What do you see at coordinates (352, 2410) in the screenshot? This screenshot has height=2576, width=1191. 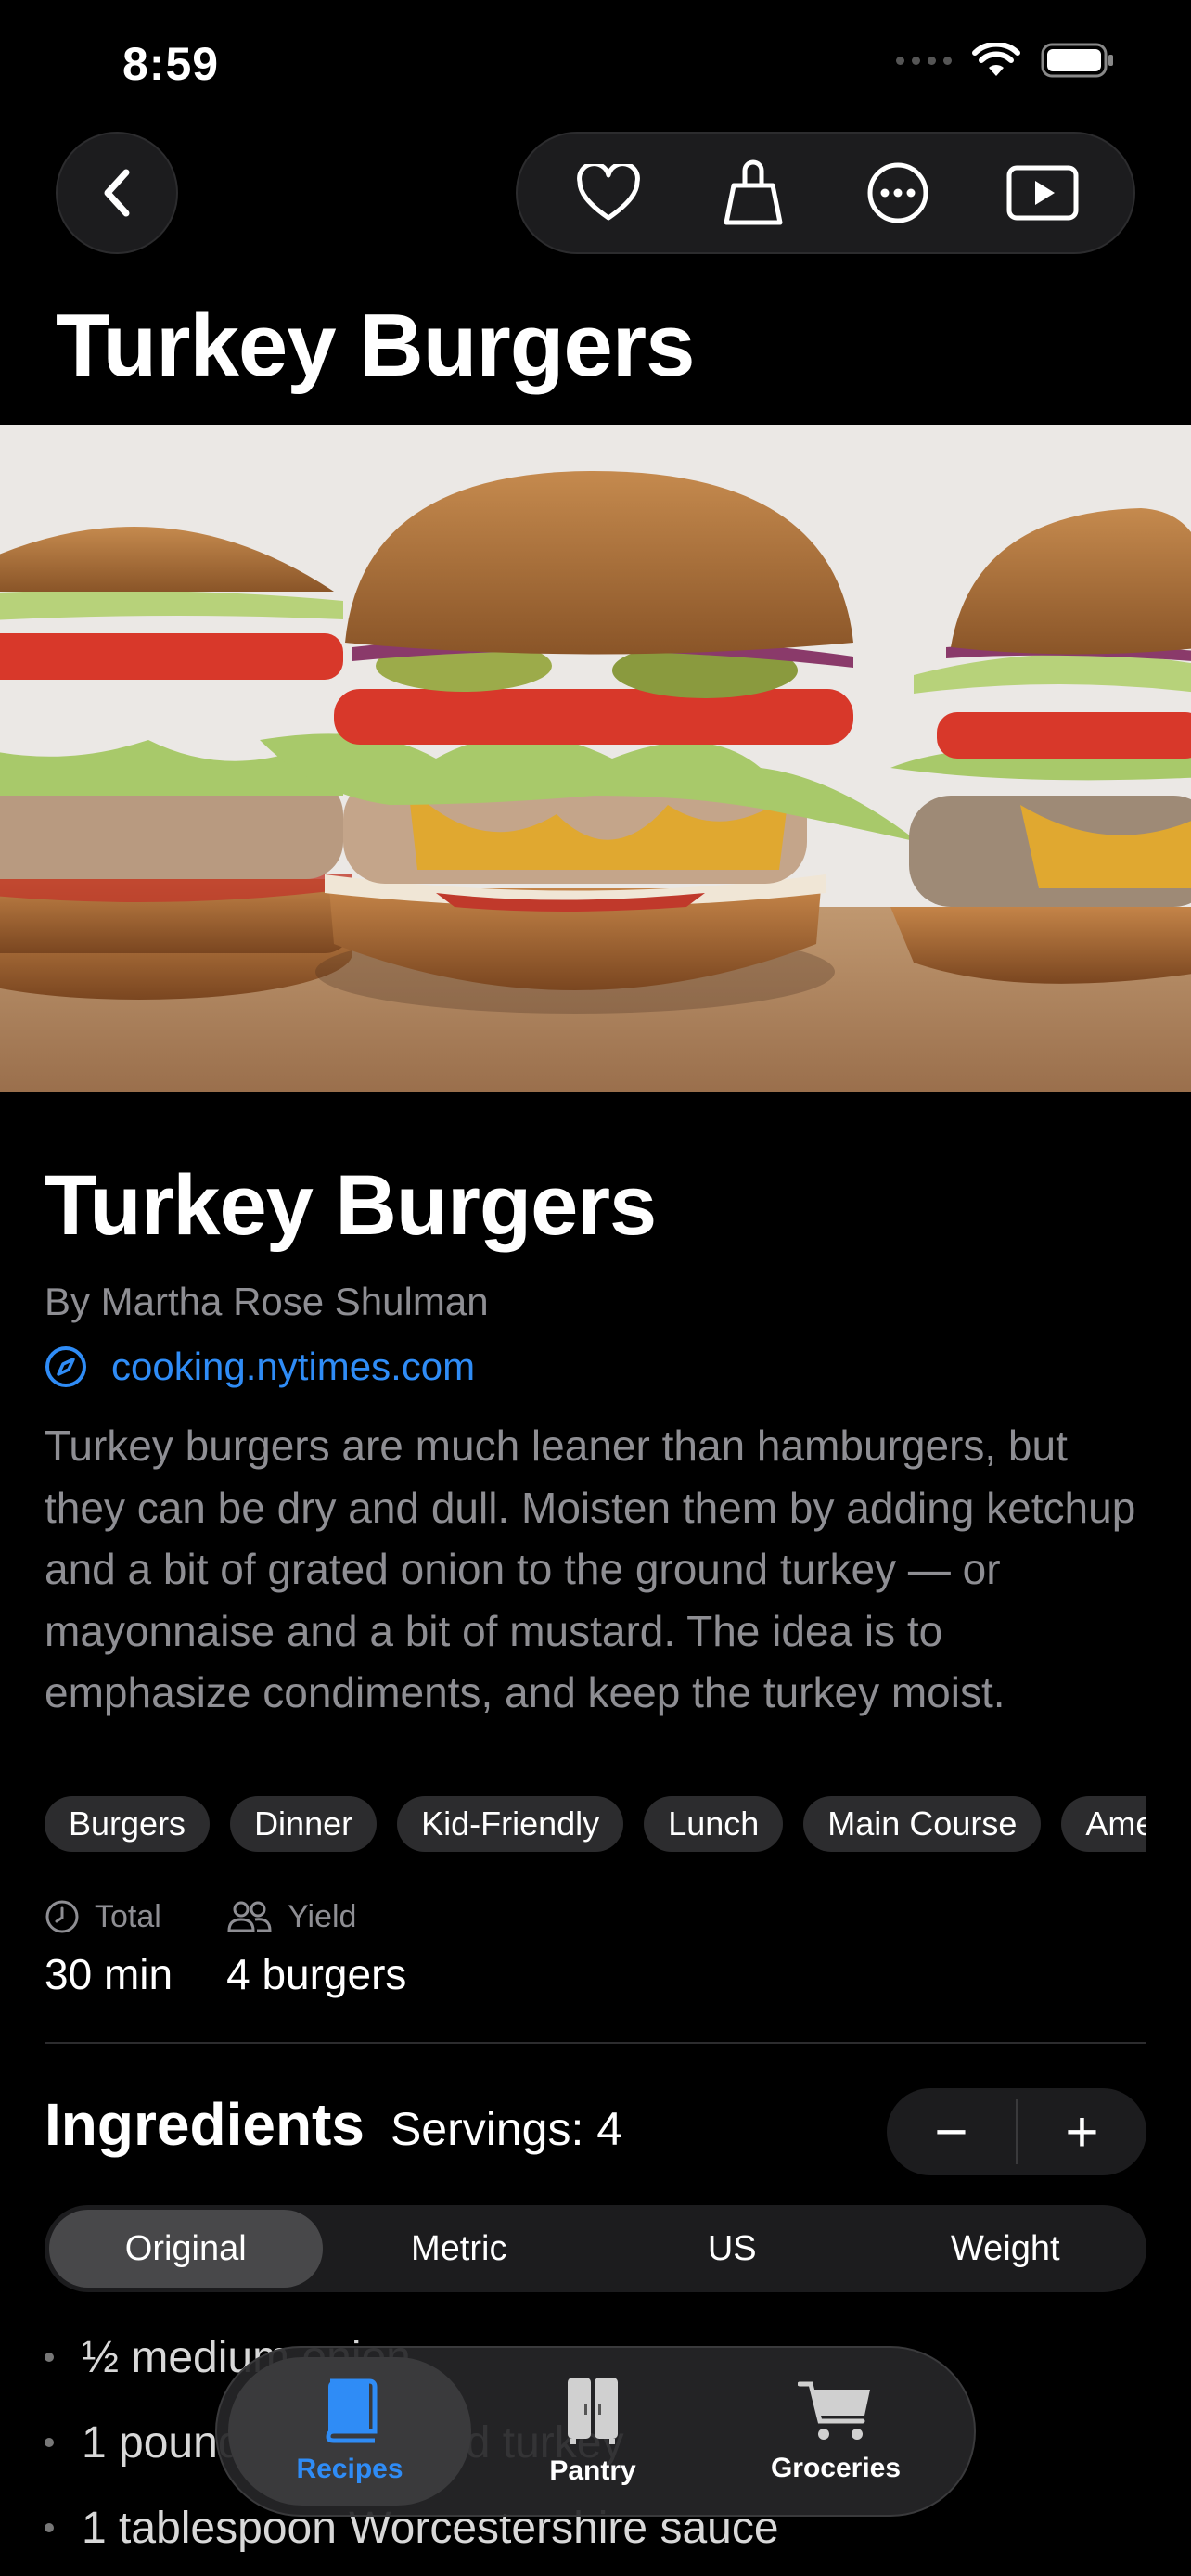 I see `book-icon` at bounding box center [352, 2410].